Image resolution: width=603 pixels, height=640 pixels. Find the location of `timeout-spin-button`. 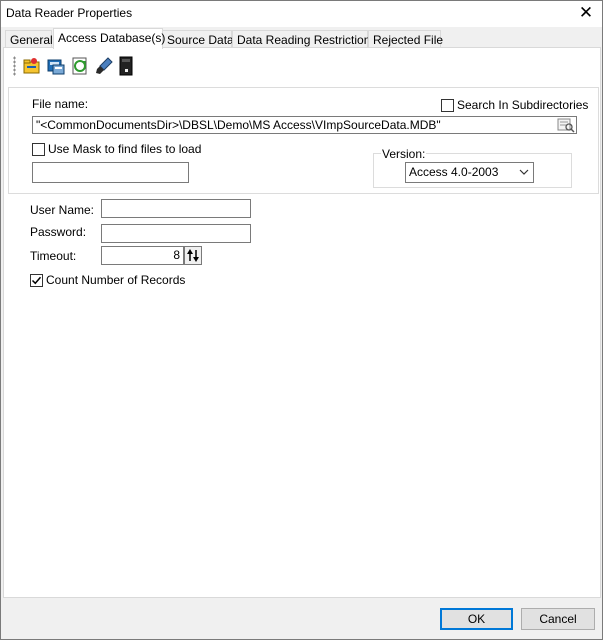

timeout-spin-button is located at coordinates (193, 255).